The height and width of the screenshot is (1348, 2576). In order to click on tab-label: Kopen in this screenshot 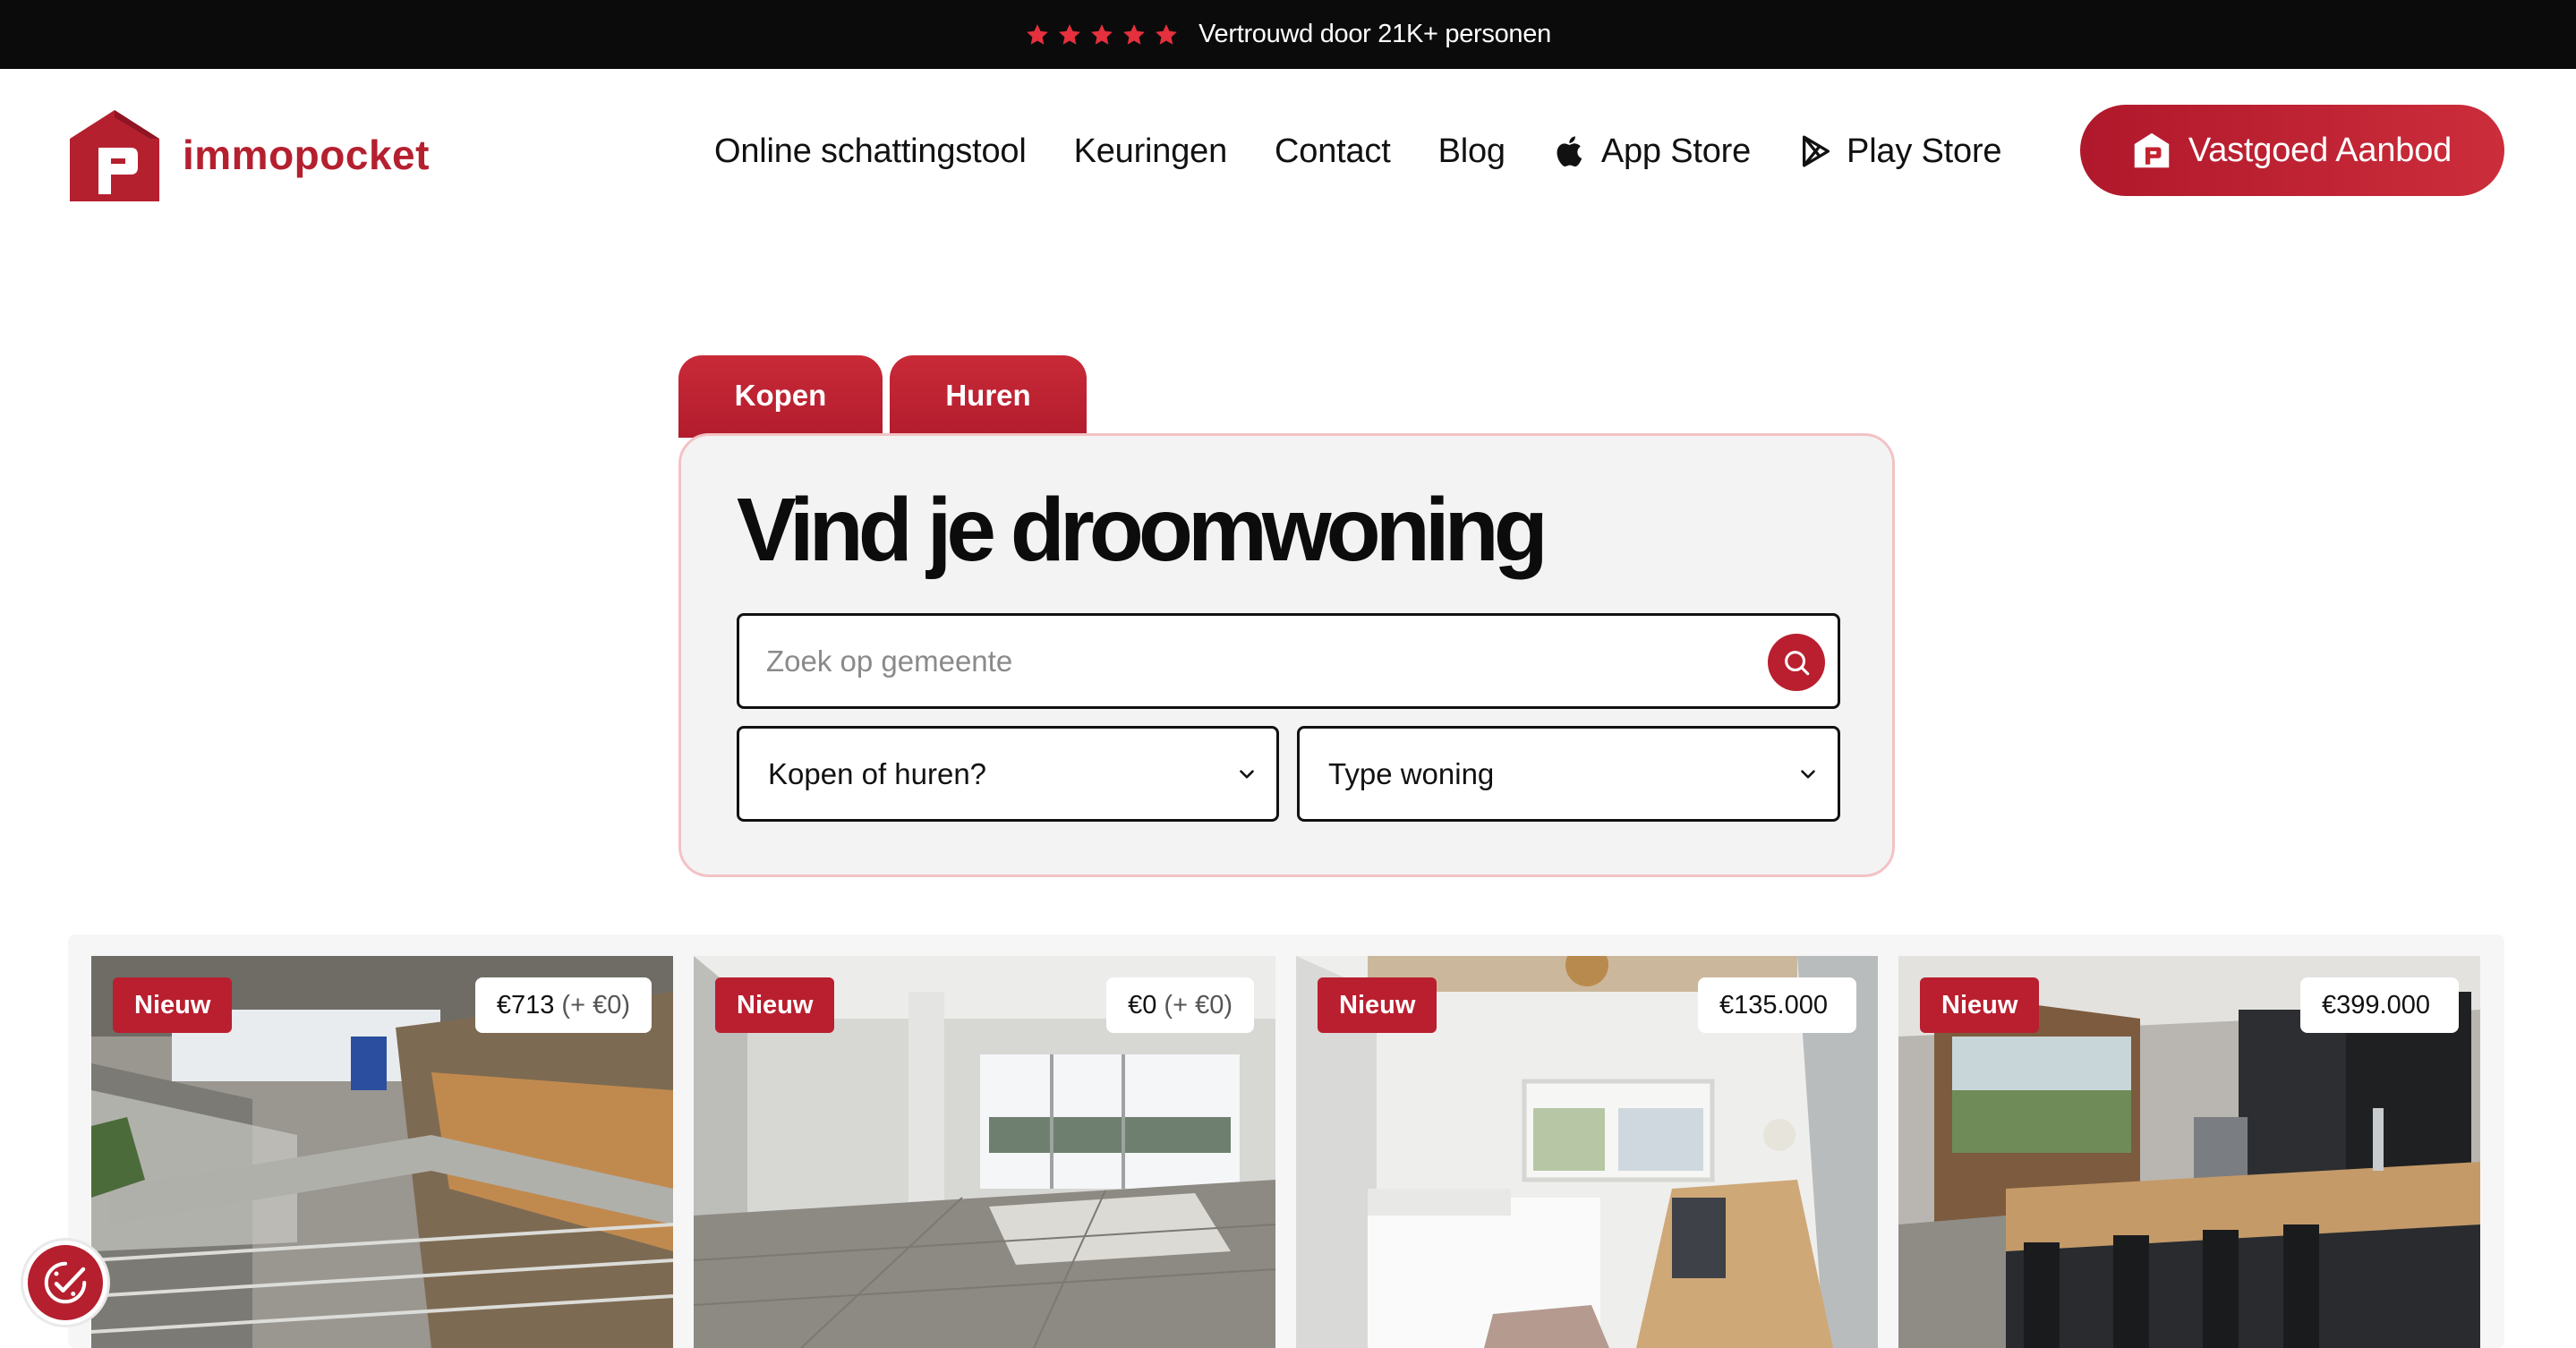, I will do `click(780, 395)`.